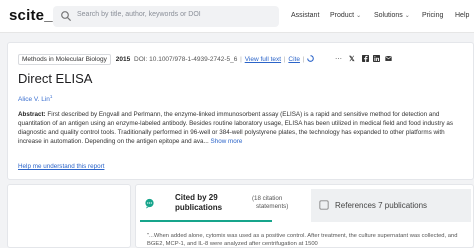  Describe the element at coordinates (376, 58) in the screenshot. I see `linkedin-icon` at that location.